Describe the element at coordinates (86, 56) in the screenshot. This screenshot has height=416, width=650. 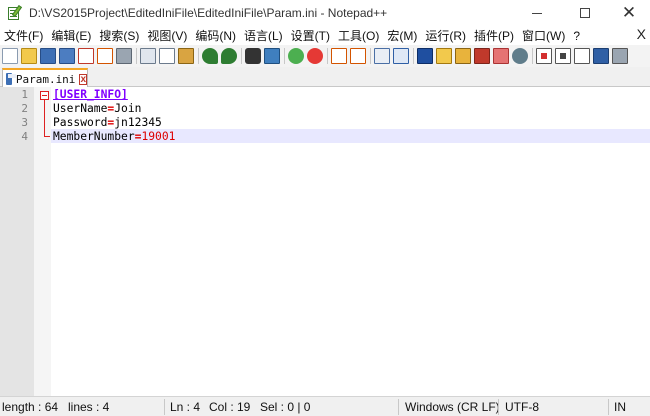
I see `close-icon` at that location.